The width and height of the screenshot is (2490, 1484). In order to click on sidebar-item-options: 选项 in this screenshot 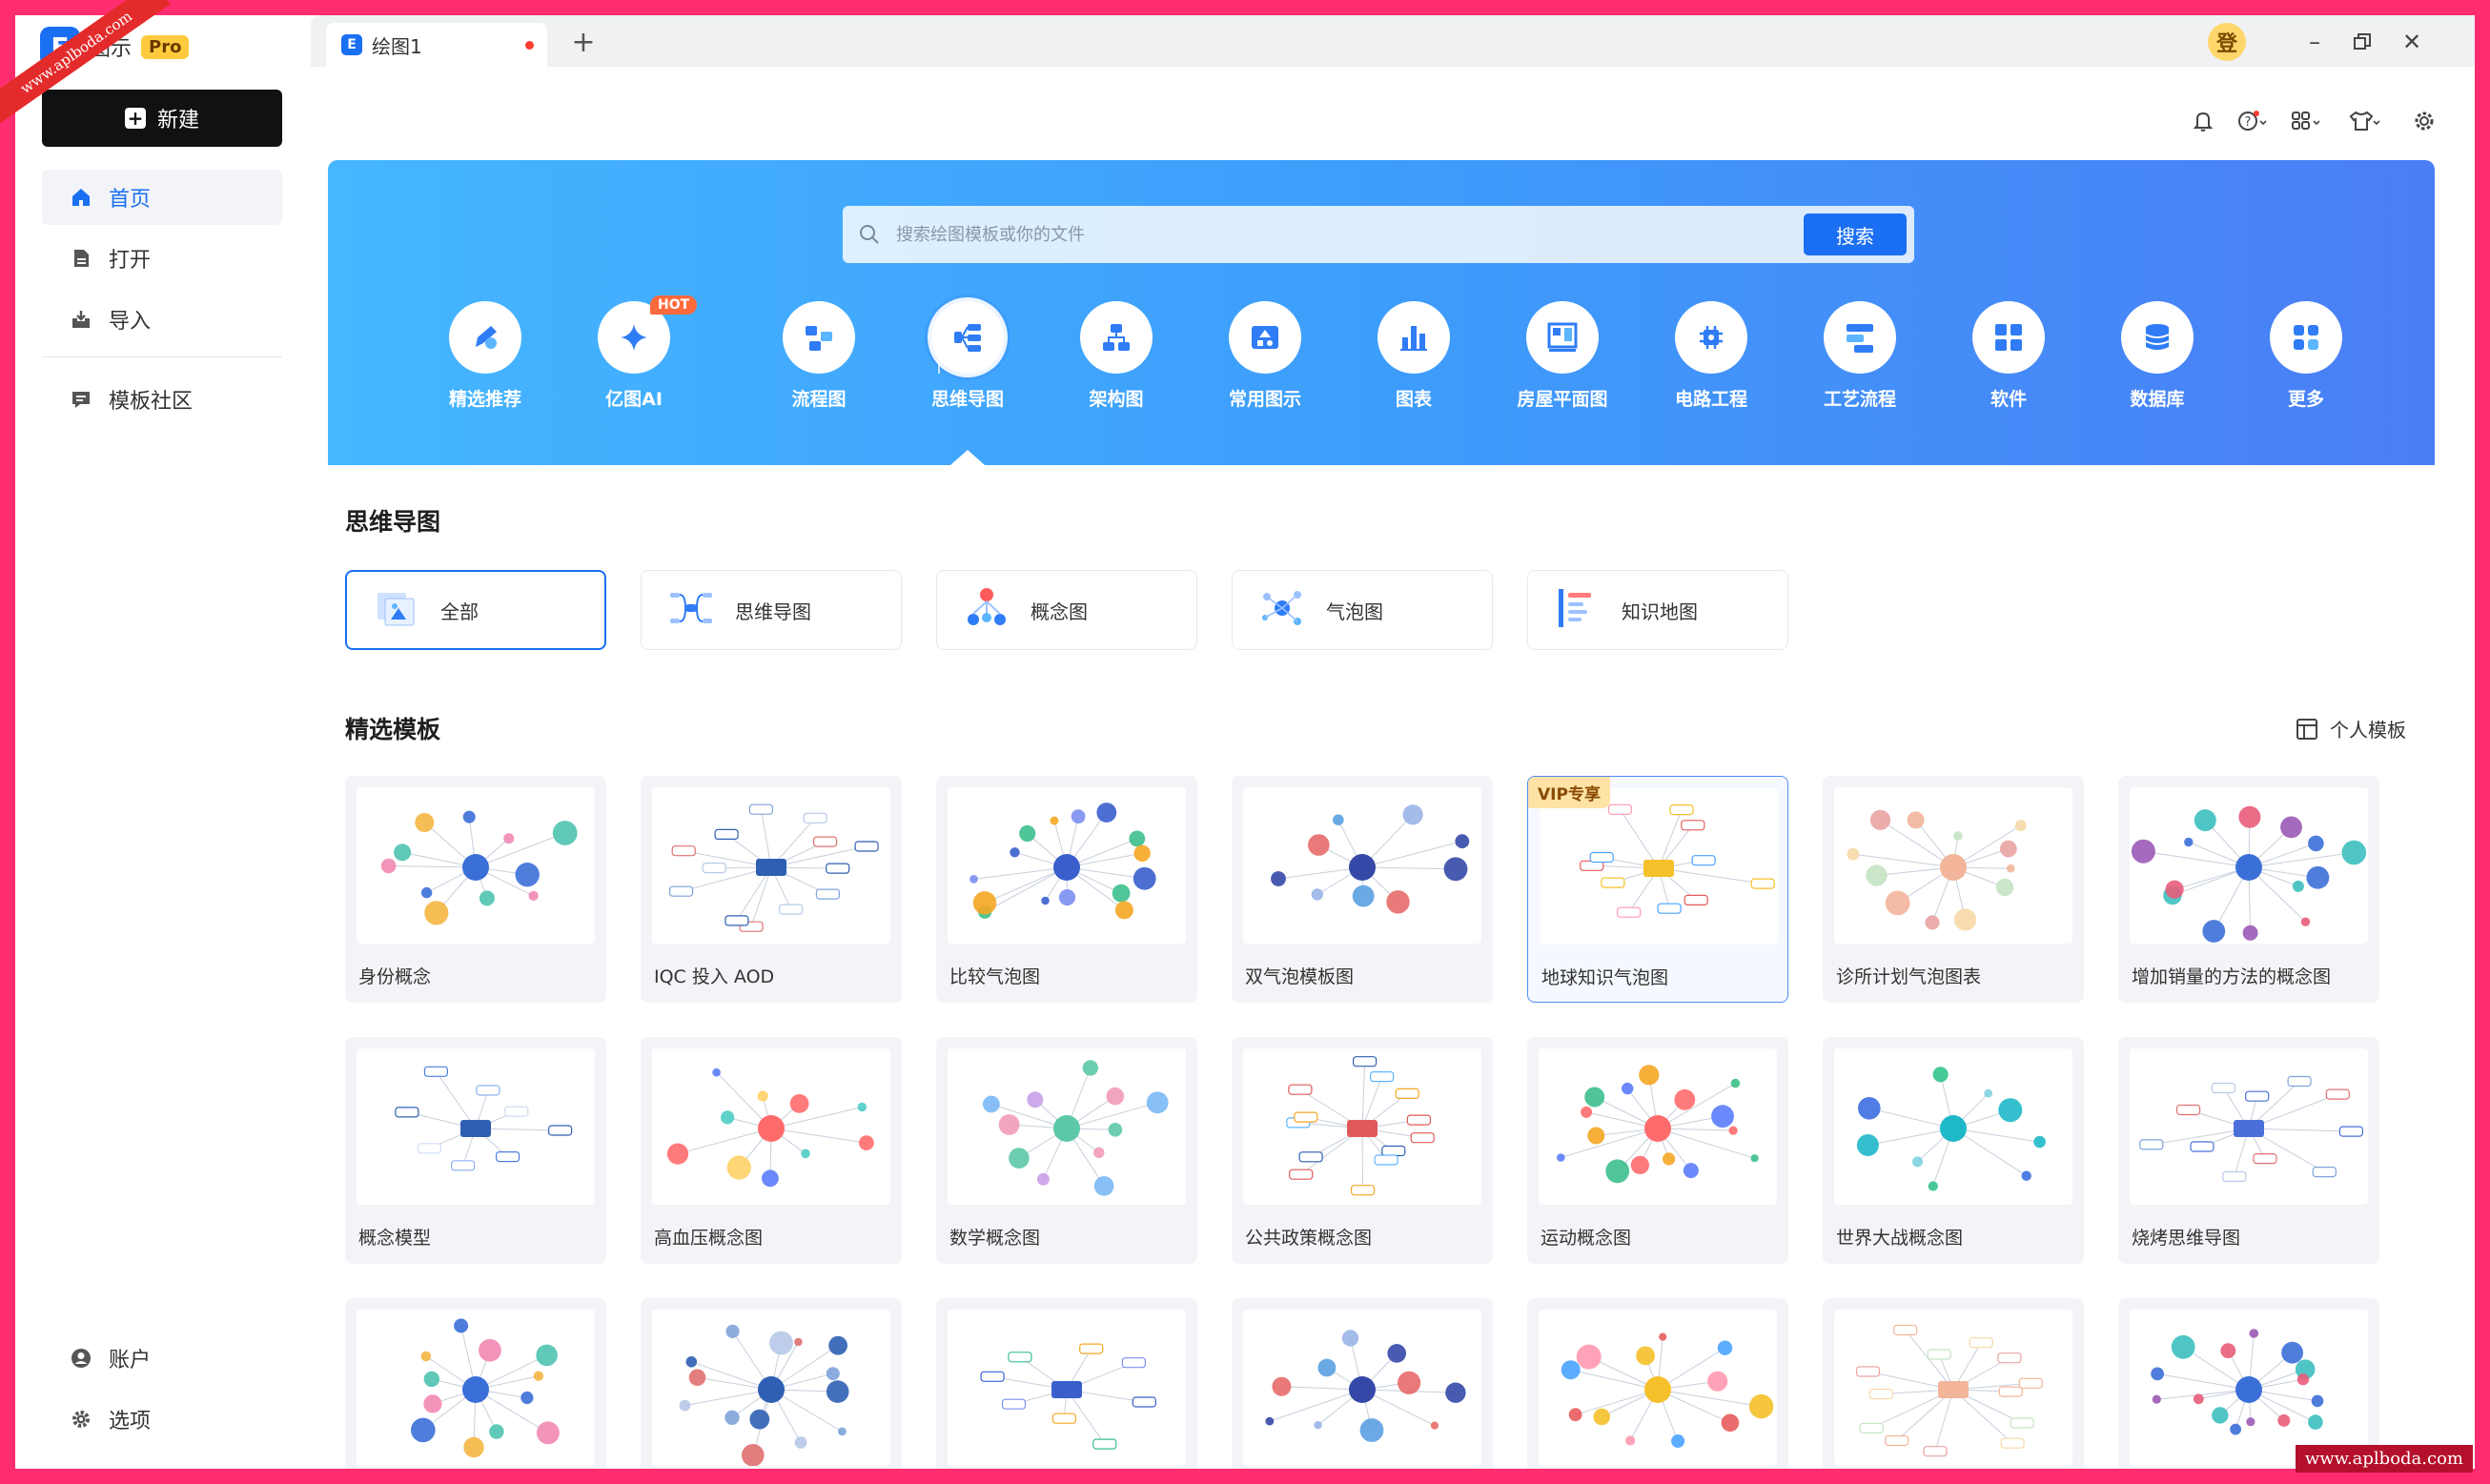, I will do `click(162, 1420)`.